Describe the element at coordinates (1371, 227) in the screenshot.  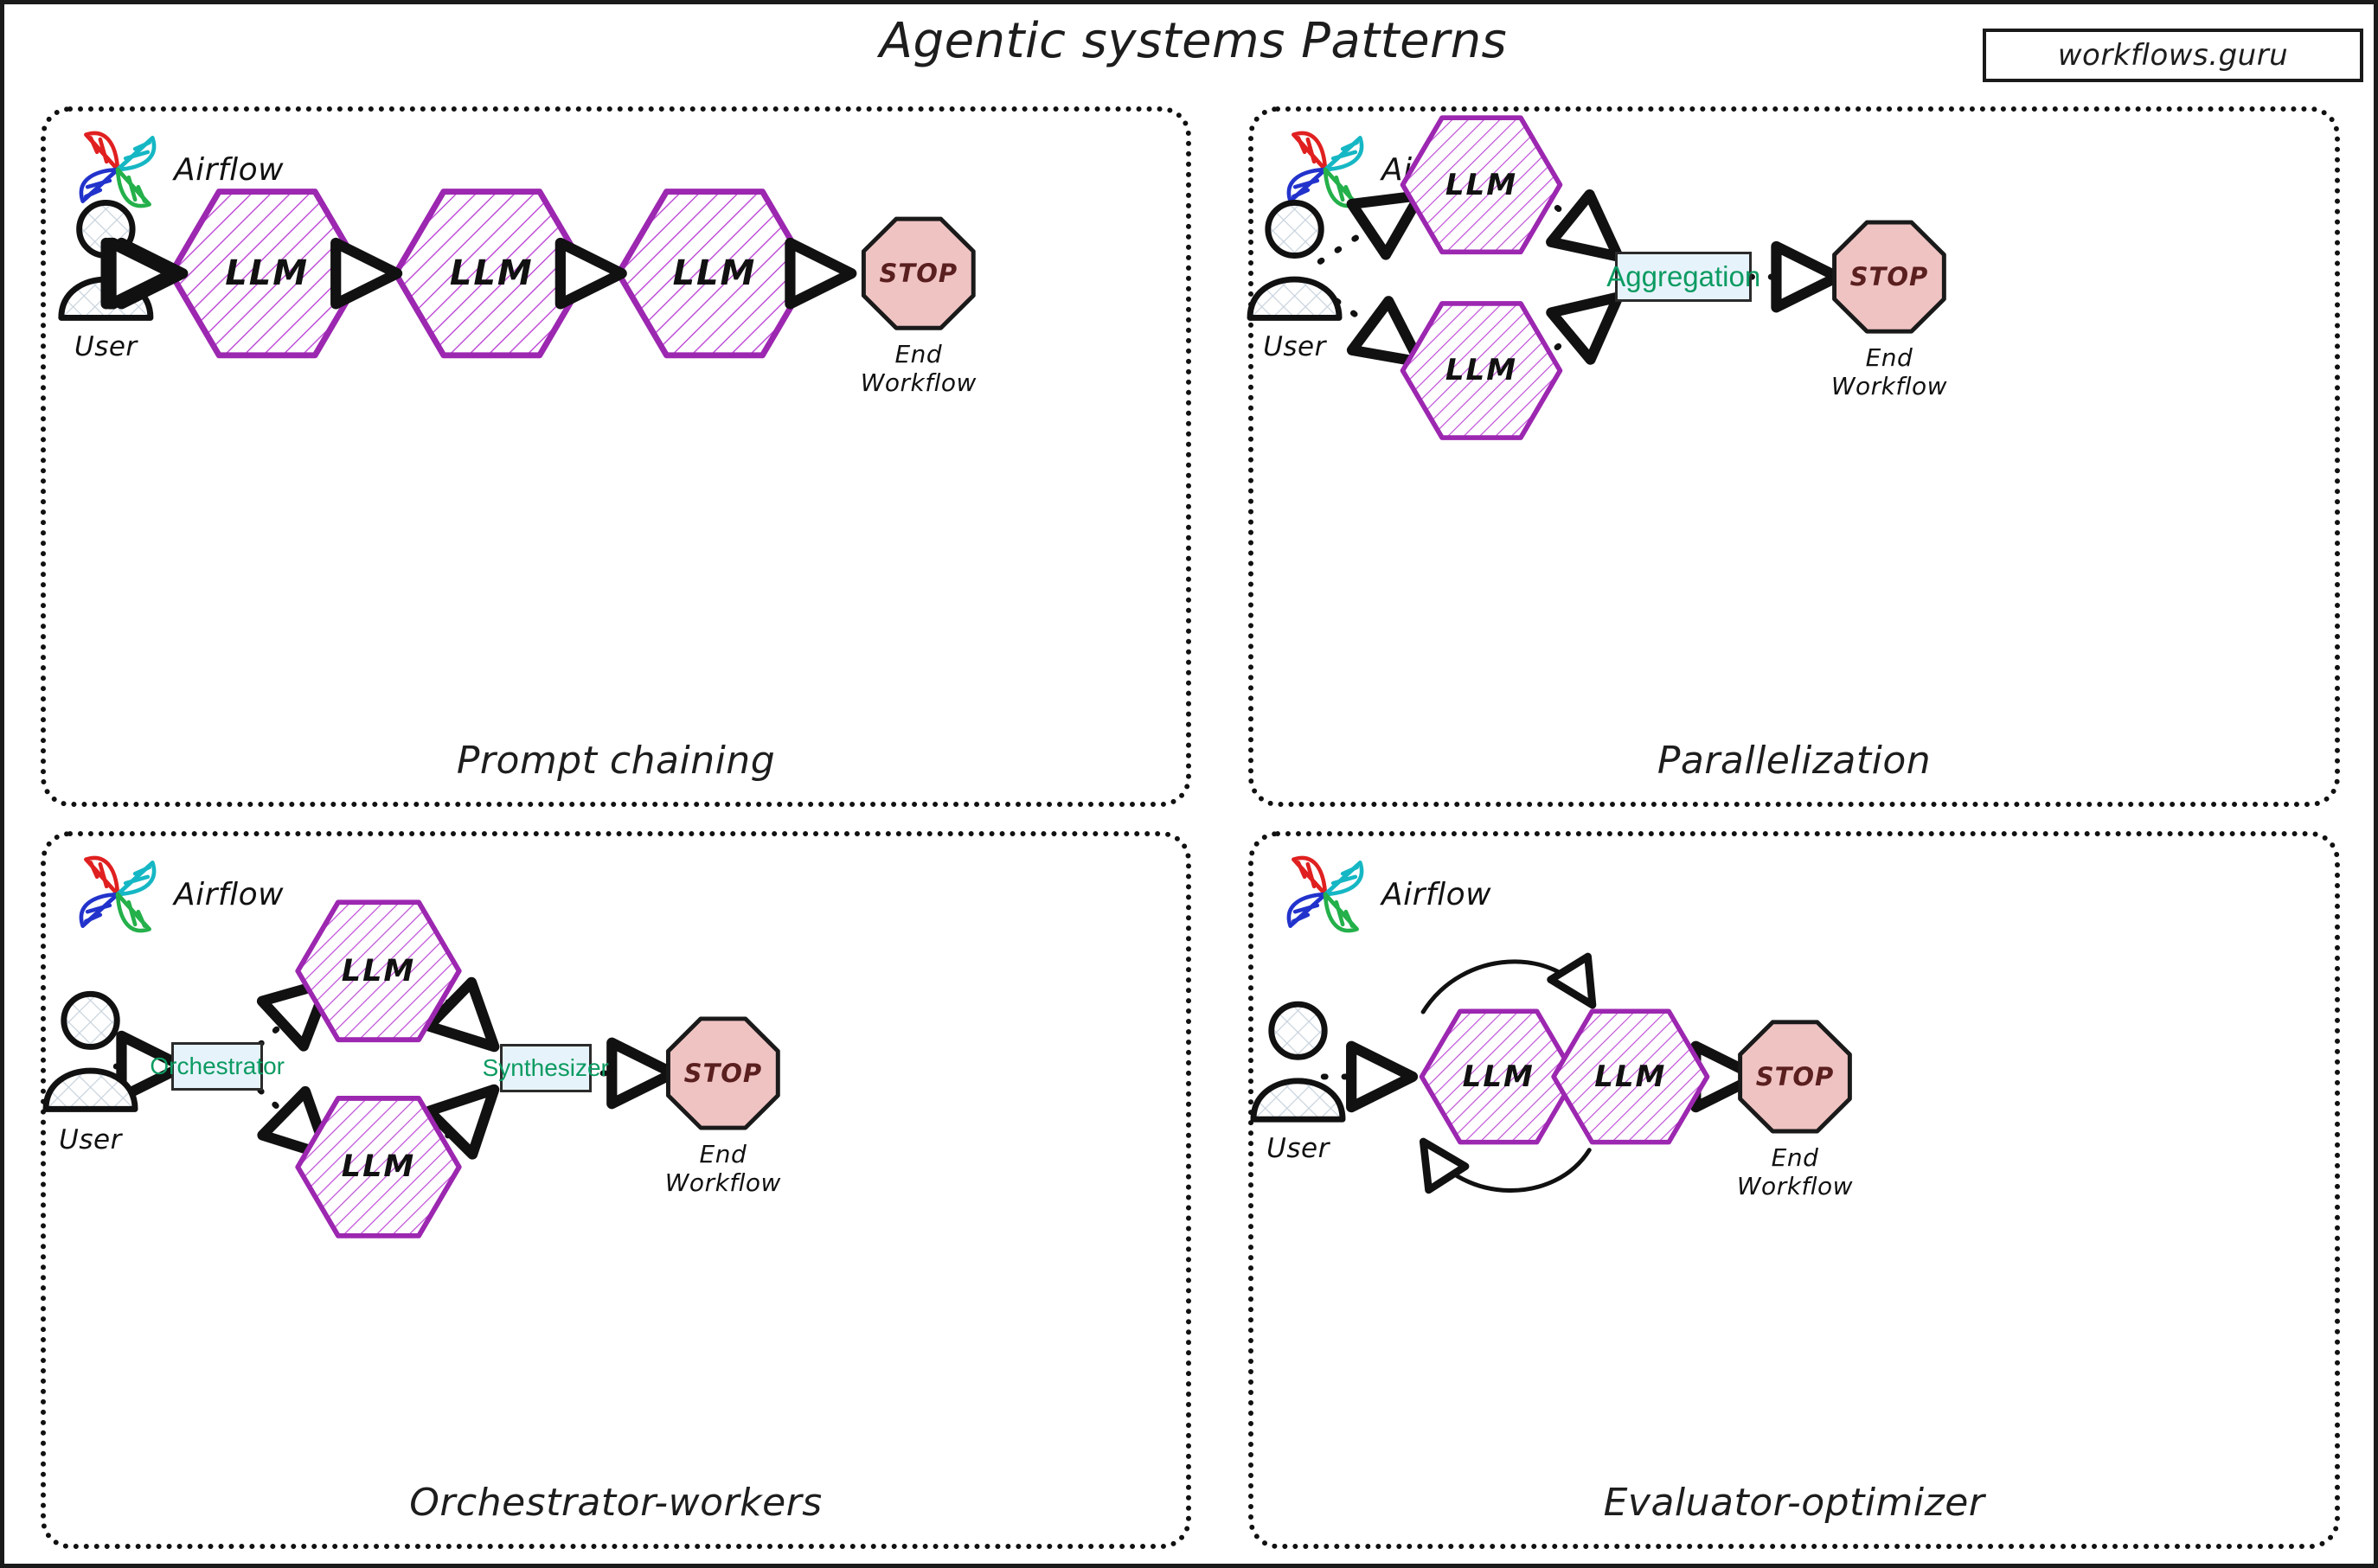
I see `edge-user-llm-top` at that location.